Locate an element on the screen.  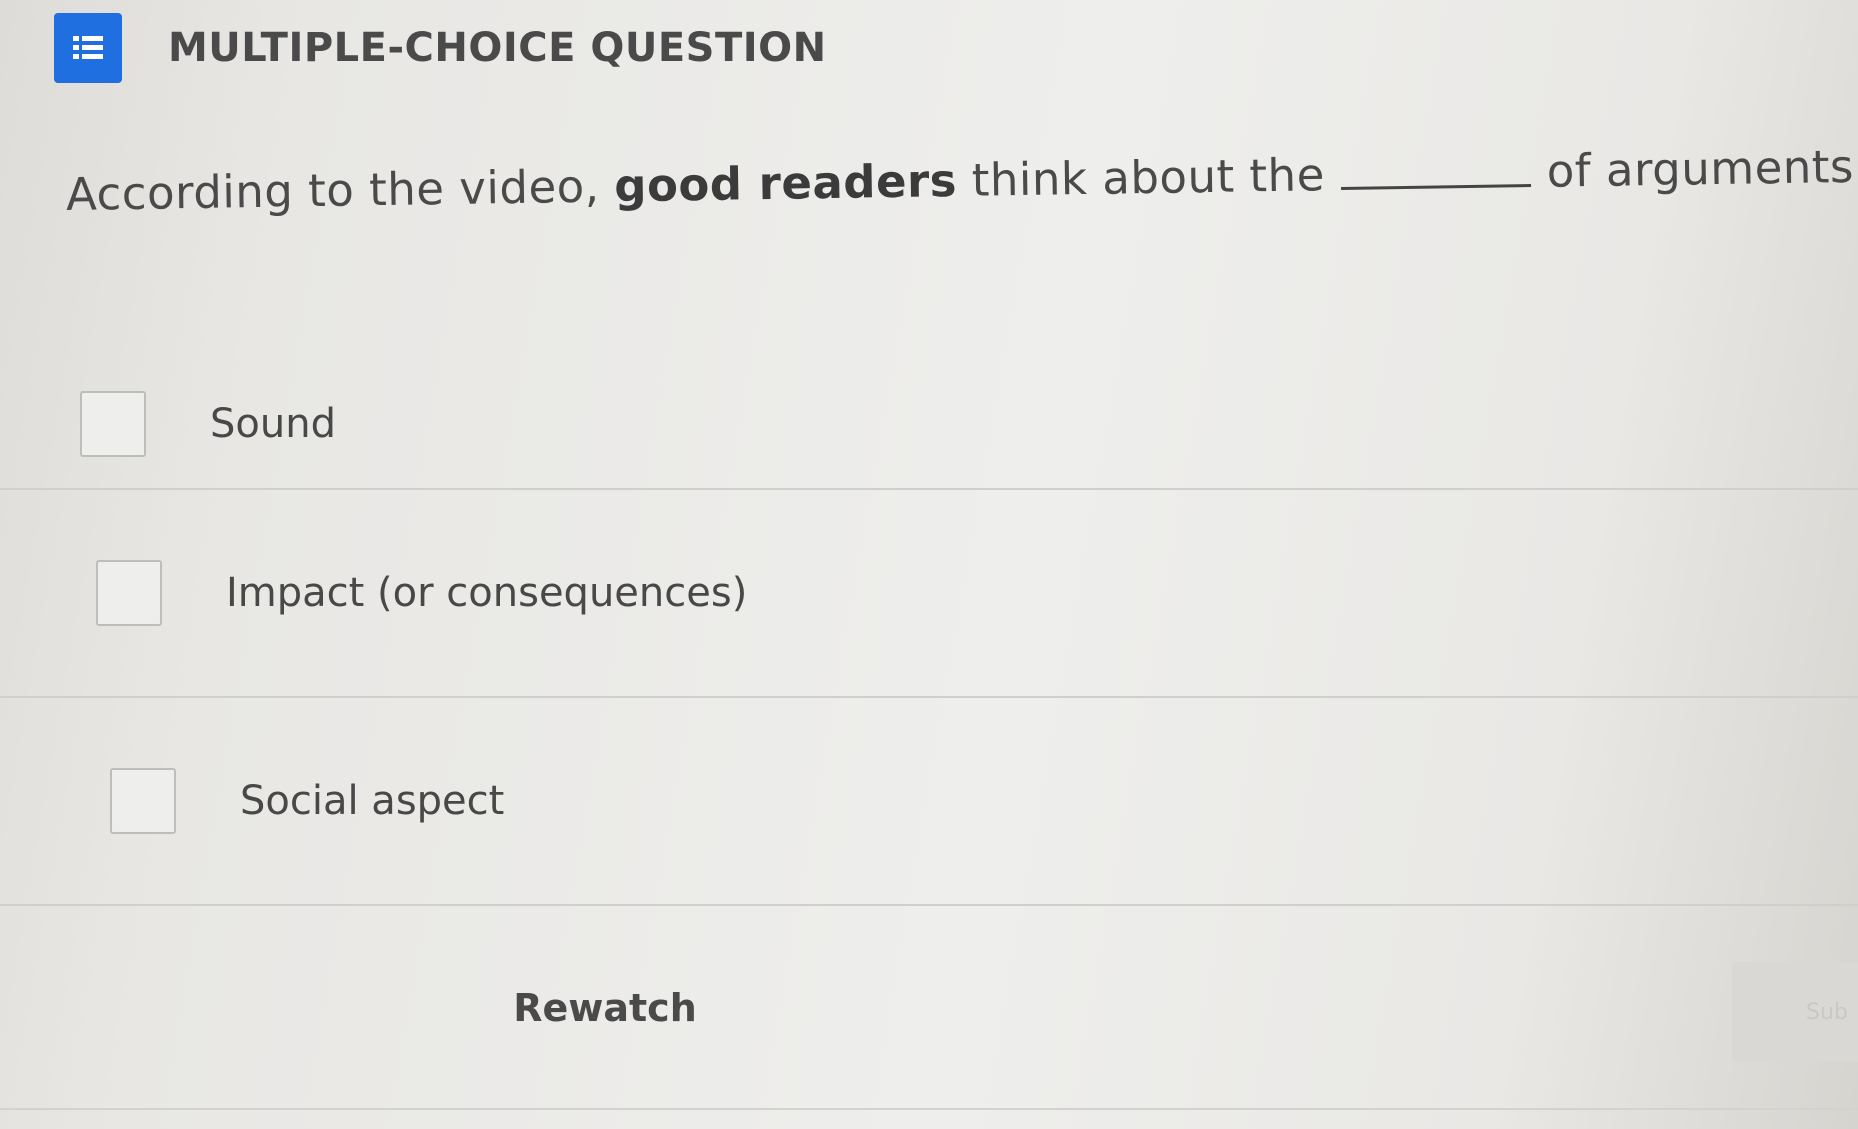
option-label: Social aspect is located at coordinates (372, 801).